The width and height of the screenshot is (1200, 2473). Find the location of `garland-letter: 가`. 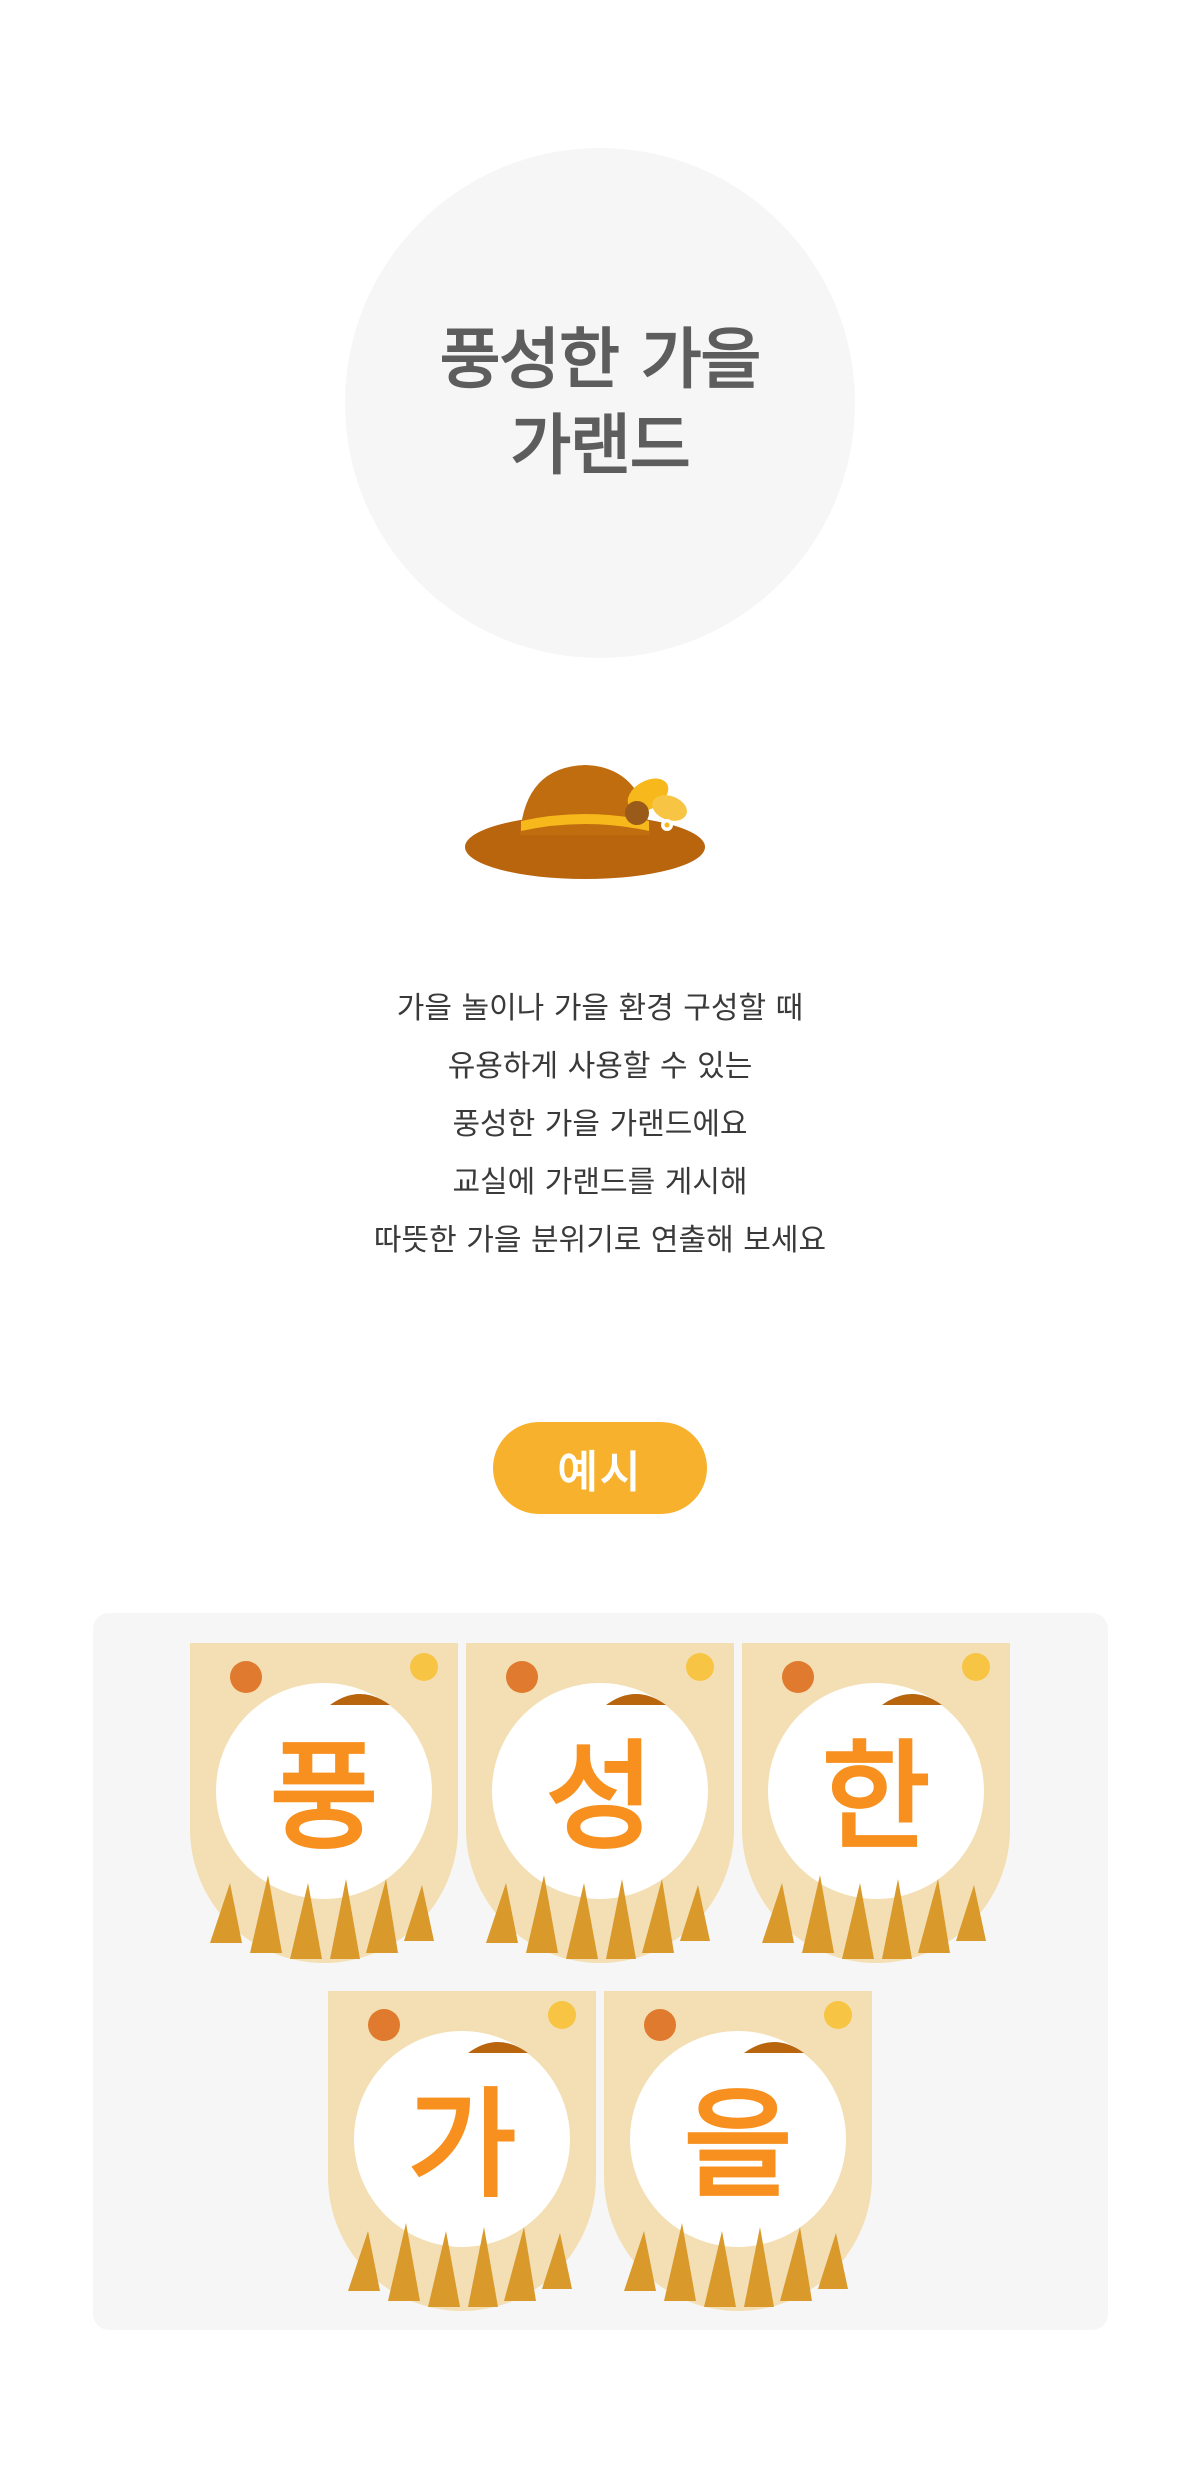

garland-letter: 가 is located at coordinates (462, 2144).